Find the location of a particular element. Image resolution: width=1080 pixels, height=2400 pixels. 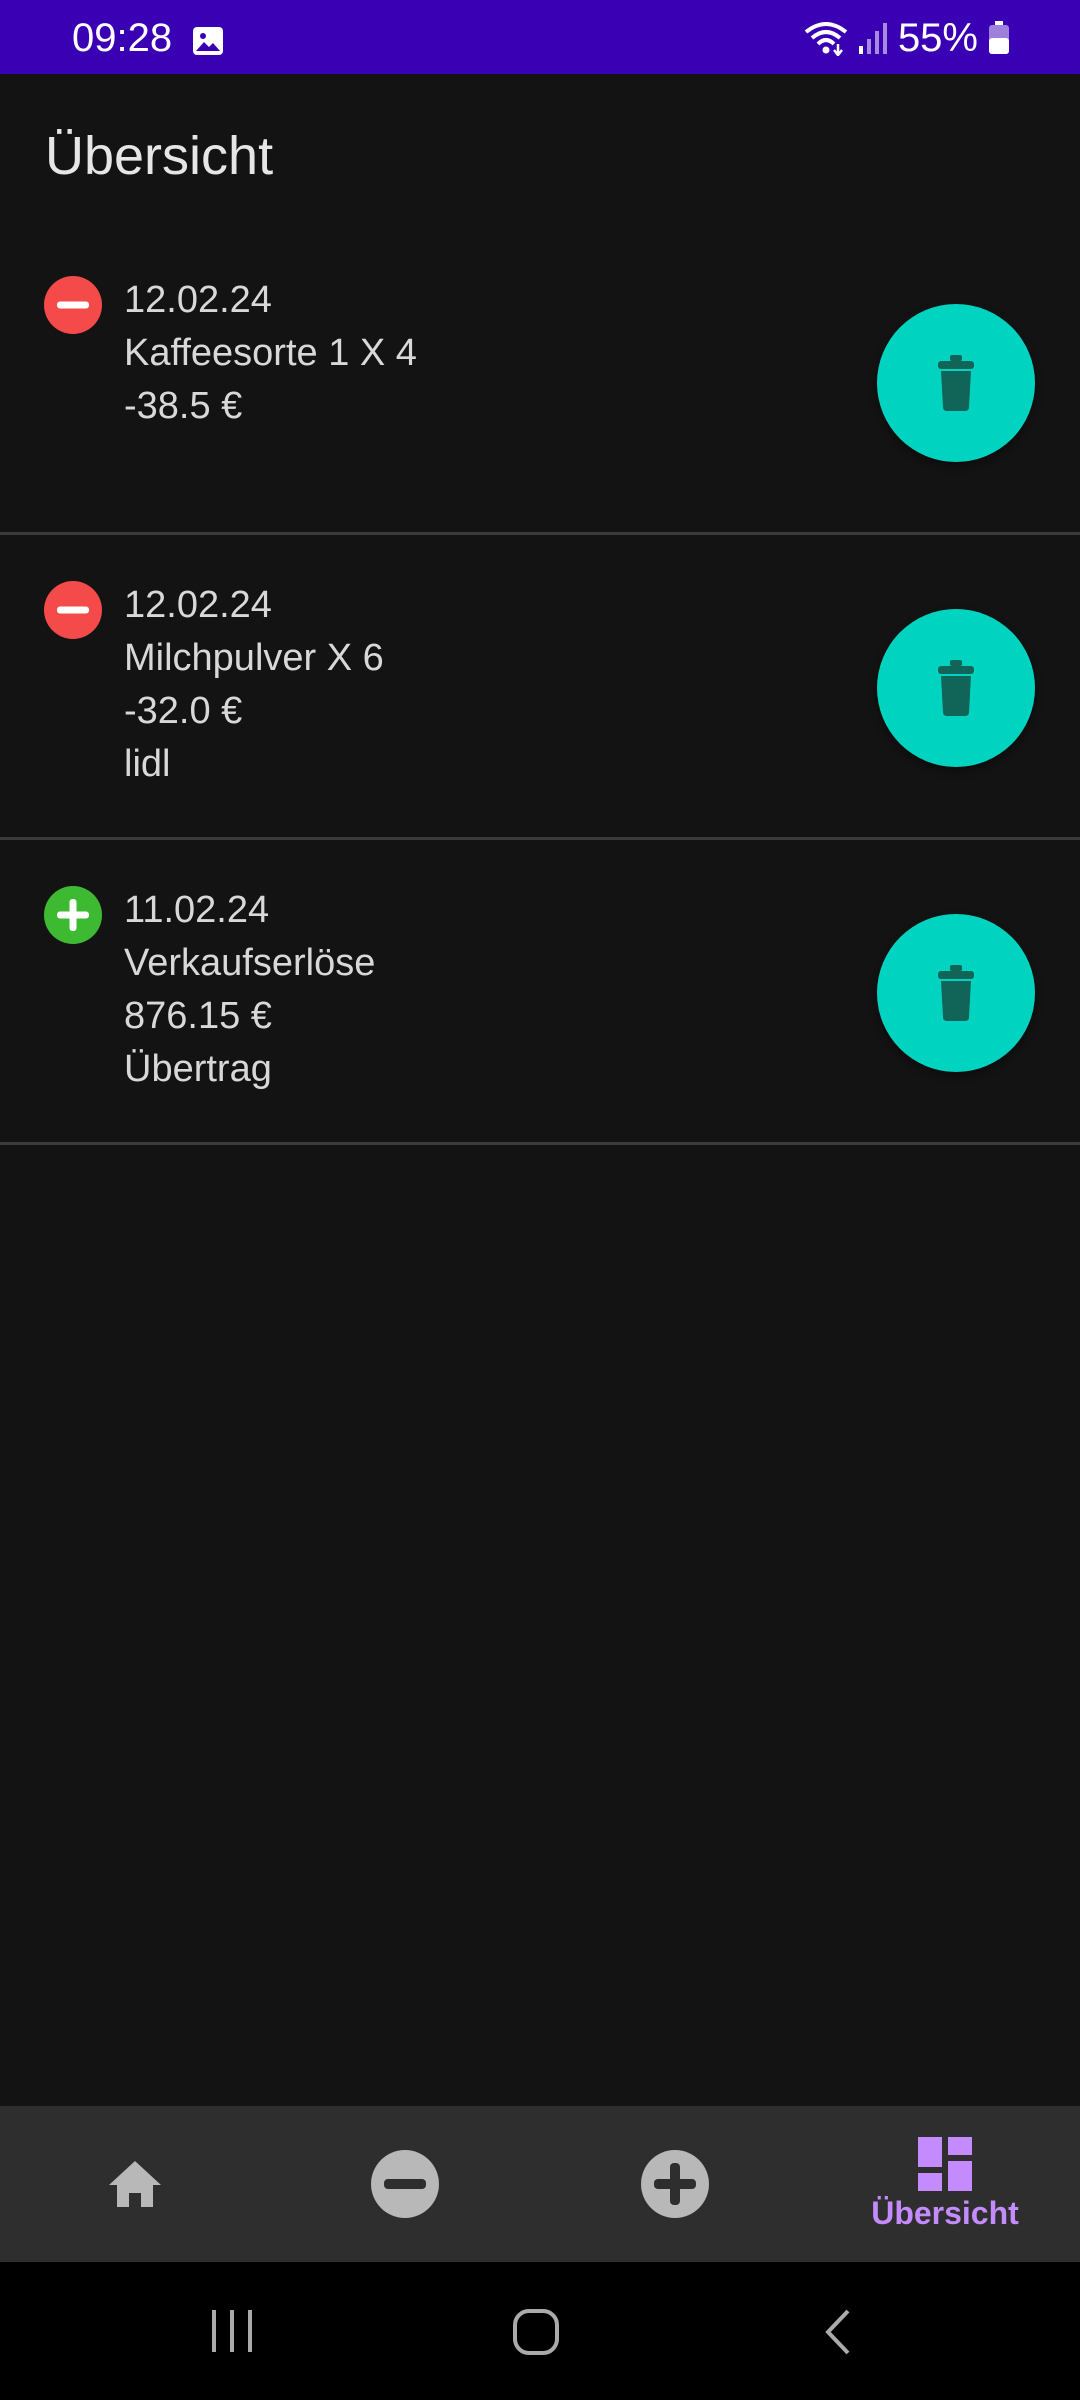

battery-percent: 55% is located at coordinates (937, 38).